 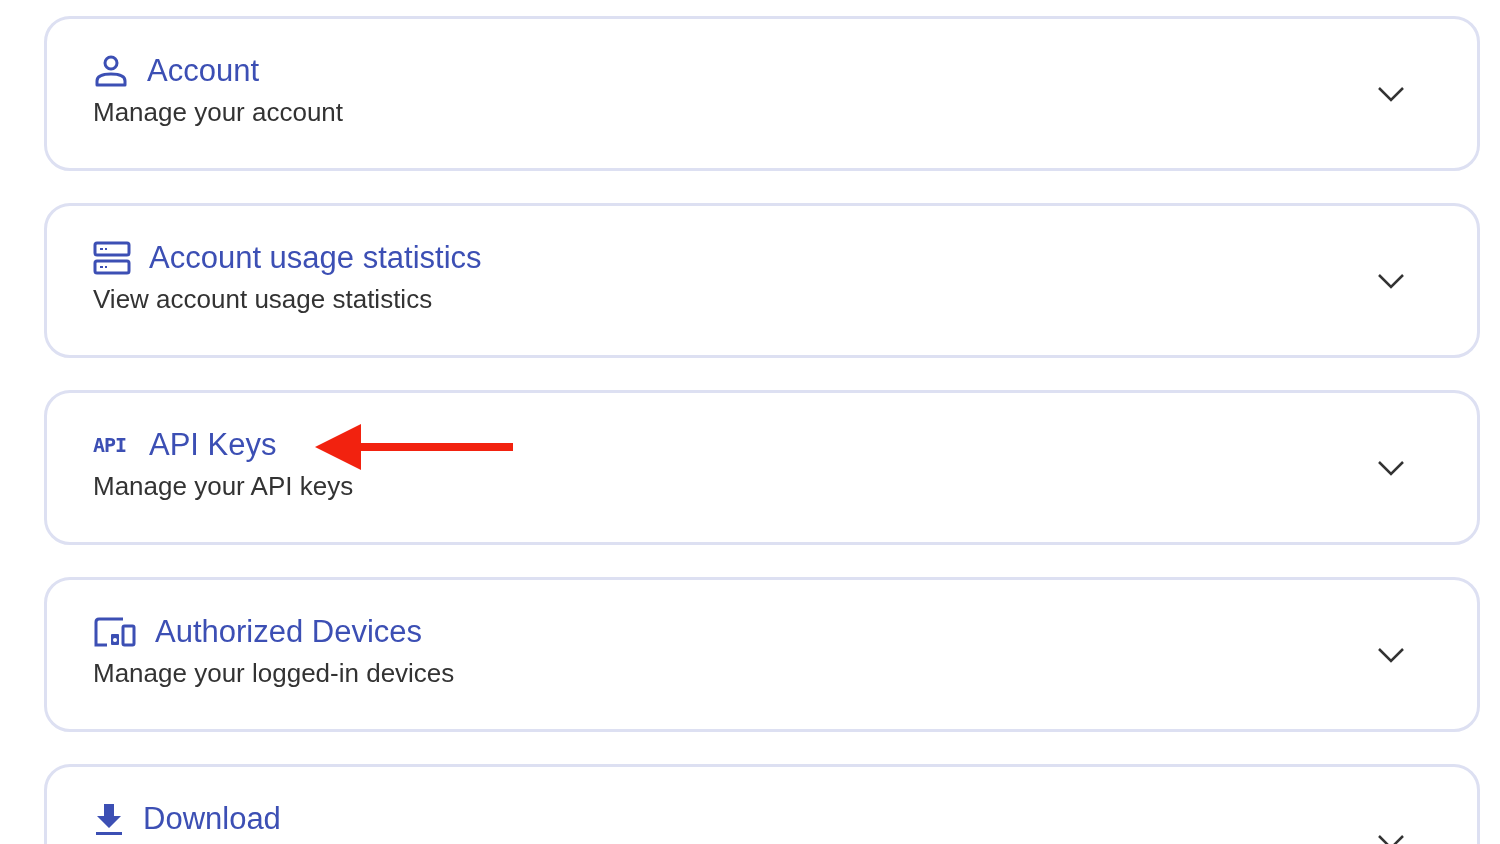 I want to click on section-title: Download, so click(x=212, y=819).